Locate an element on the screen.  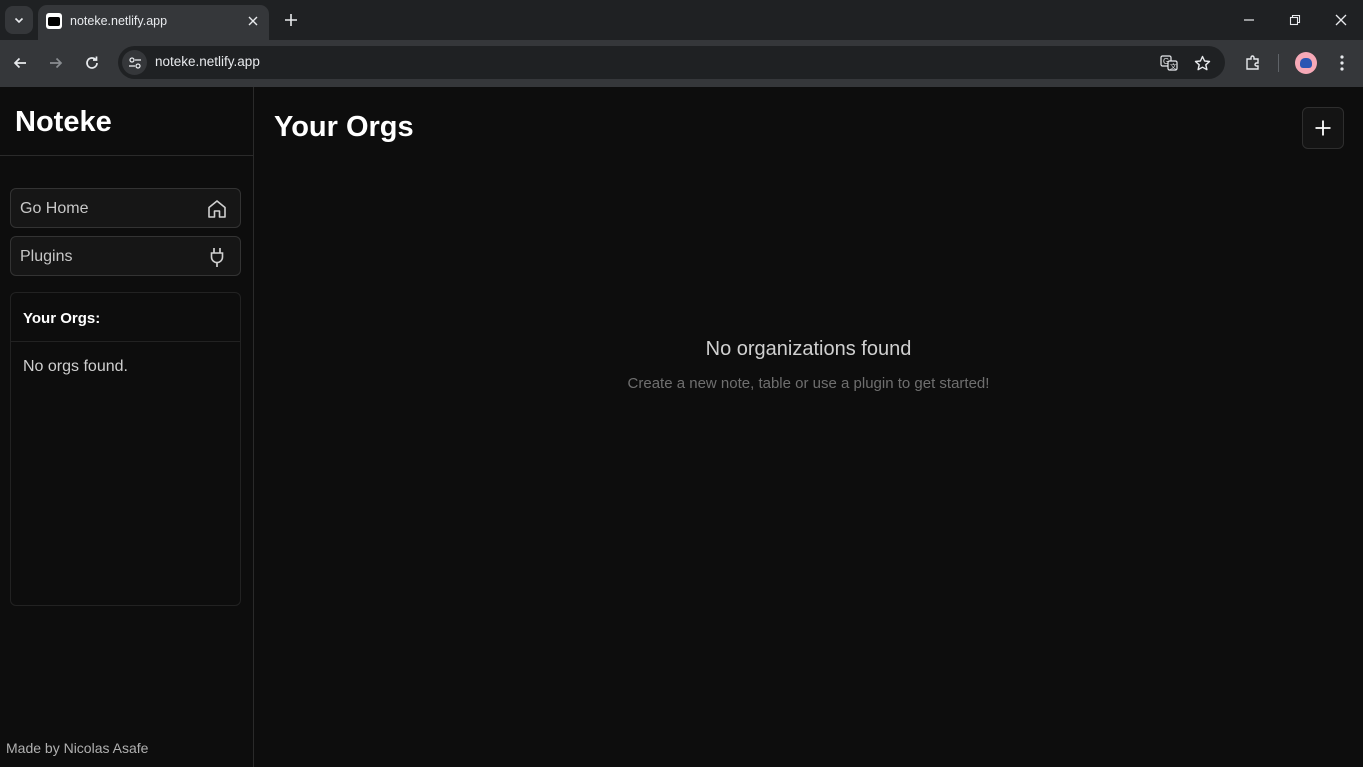
restore-icon is located at coordinates (1295, 20).